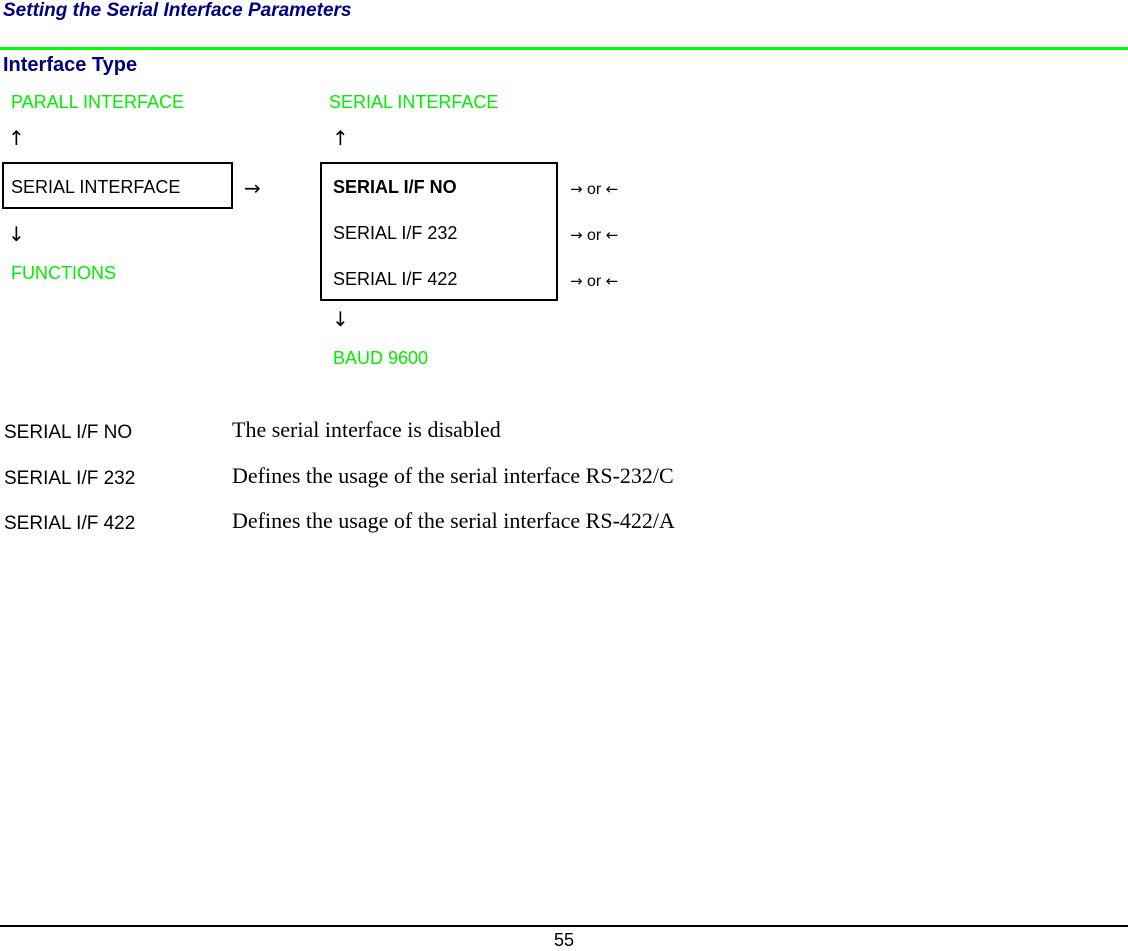  I want to click on section-title: Interface Type, so click(70, 65).